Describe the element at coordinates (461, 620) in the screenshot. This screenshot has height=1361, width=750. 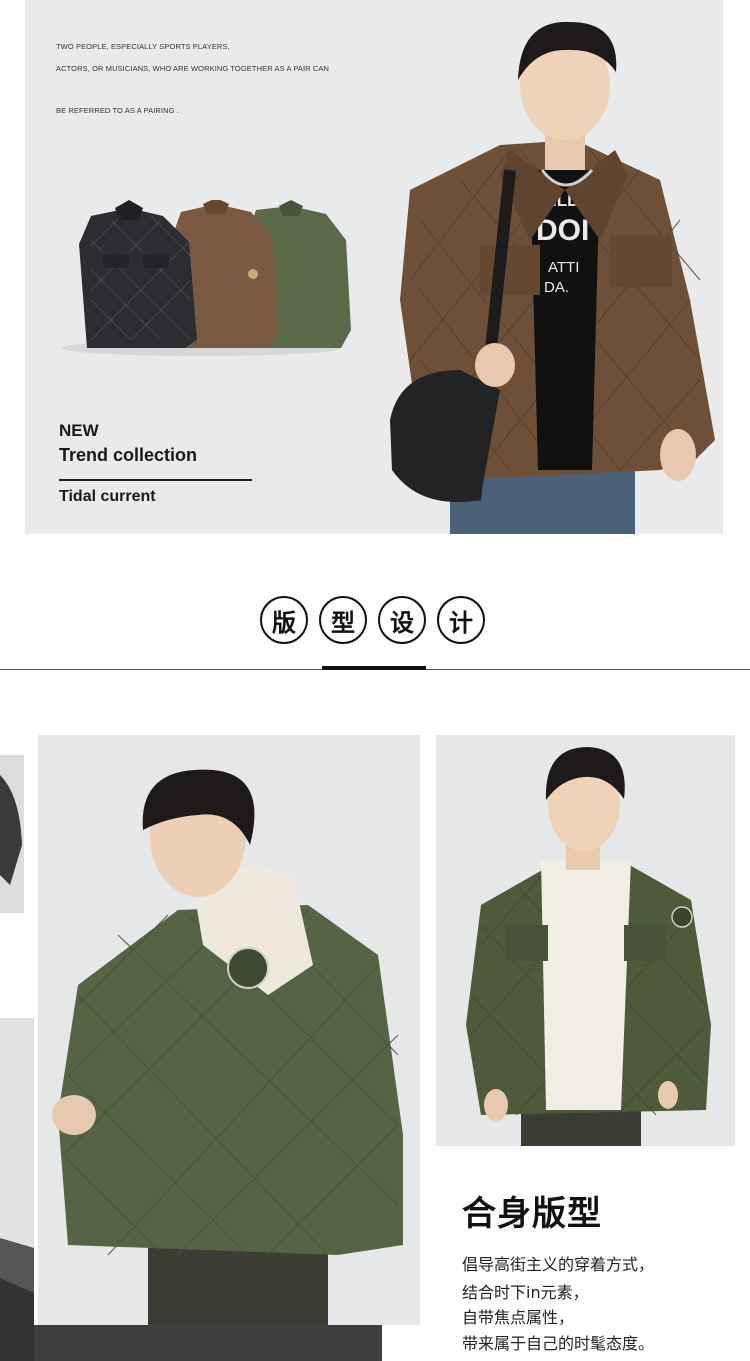
I see `heading-char: 计` at that location.